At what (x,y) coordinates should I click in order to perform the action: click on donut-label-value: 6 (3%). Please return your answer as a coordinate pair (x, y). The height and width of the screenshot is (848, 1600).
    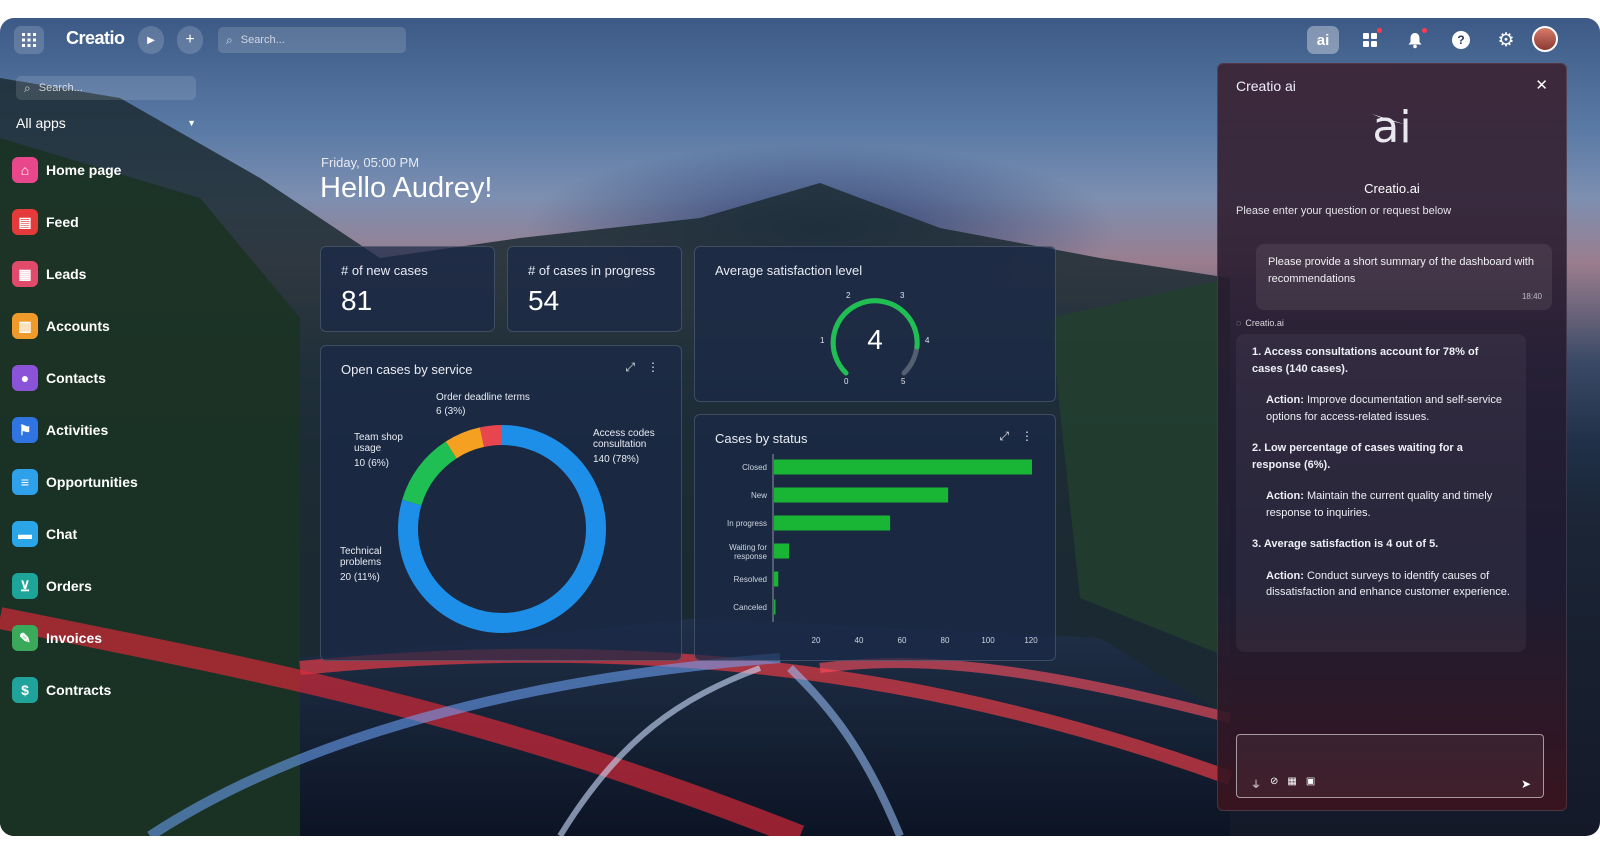
    Looking at the image, I should click on (451, 411).